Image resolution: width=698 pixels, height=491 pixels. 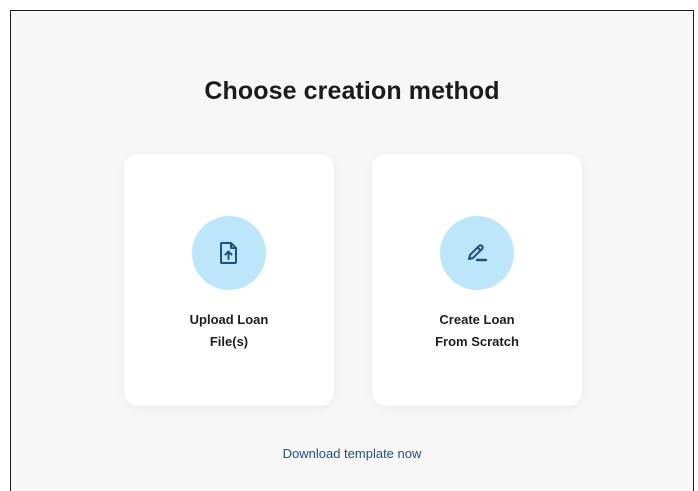 I want to click on create-icon-badge, so click(x=477, y=253).